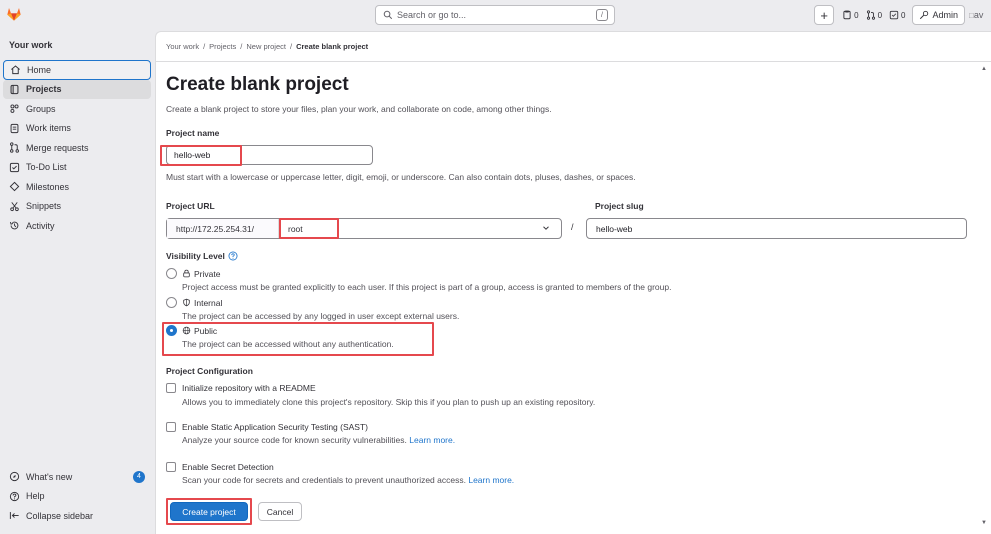 The width and height of the screenshot is (991, 534). Describe the element at coordinates (269, 155) in the screenshot. I see `project-name-input: hello-web` at that location.